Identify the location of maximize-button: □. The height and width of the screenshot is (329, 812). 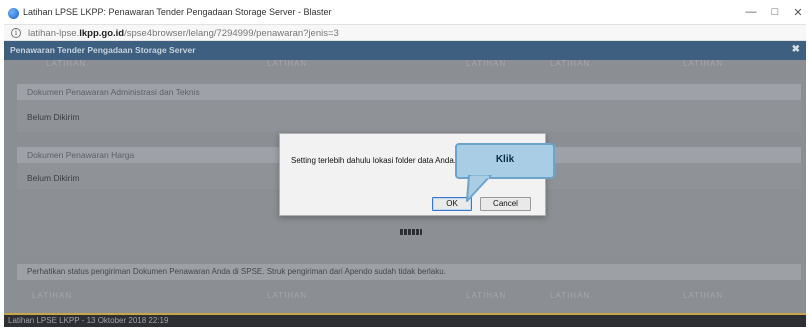
(775, 12).